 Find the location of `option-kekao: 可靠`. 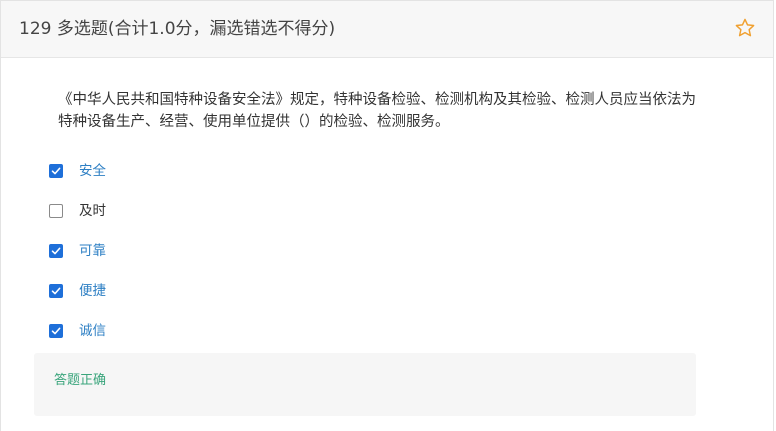

option-kekao: 可靠 is located at coordinates (77, 251).